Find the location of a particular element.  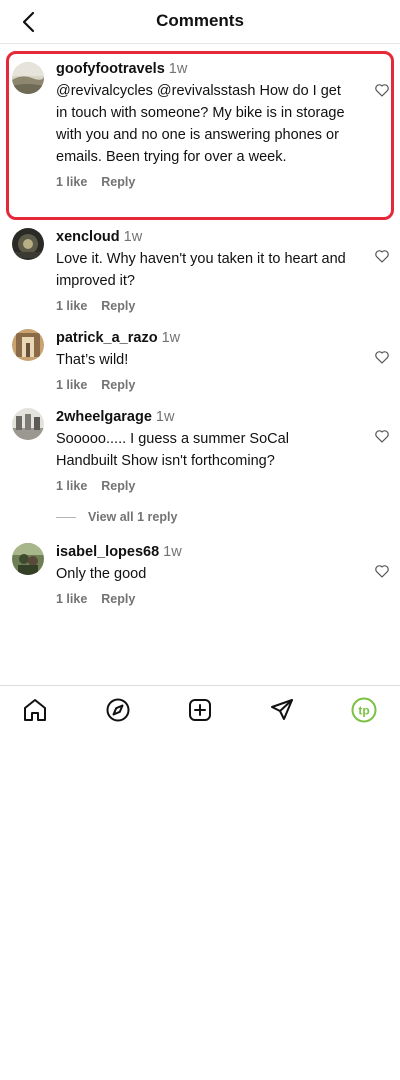

create-post-icon is located at coordinates (200, 710).